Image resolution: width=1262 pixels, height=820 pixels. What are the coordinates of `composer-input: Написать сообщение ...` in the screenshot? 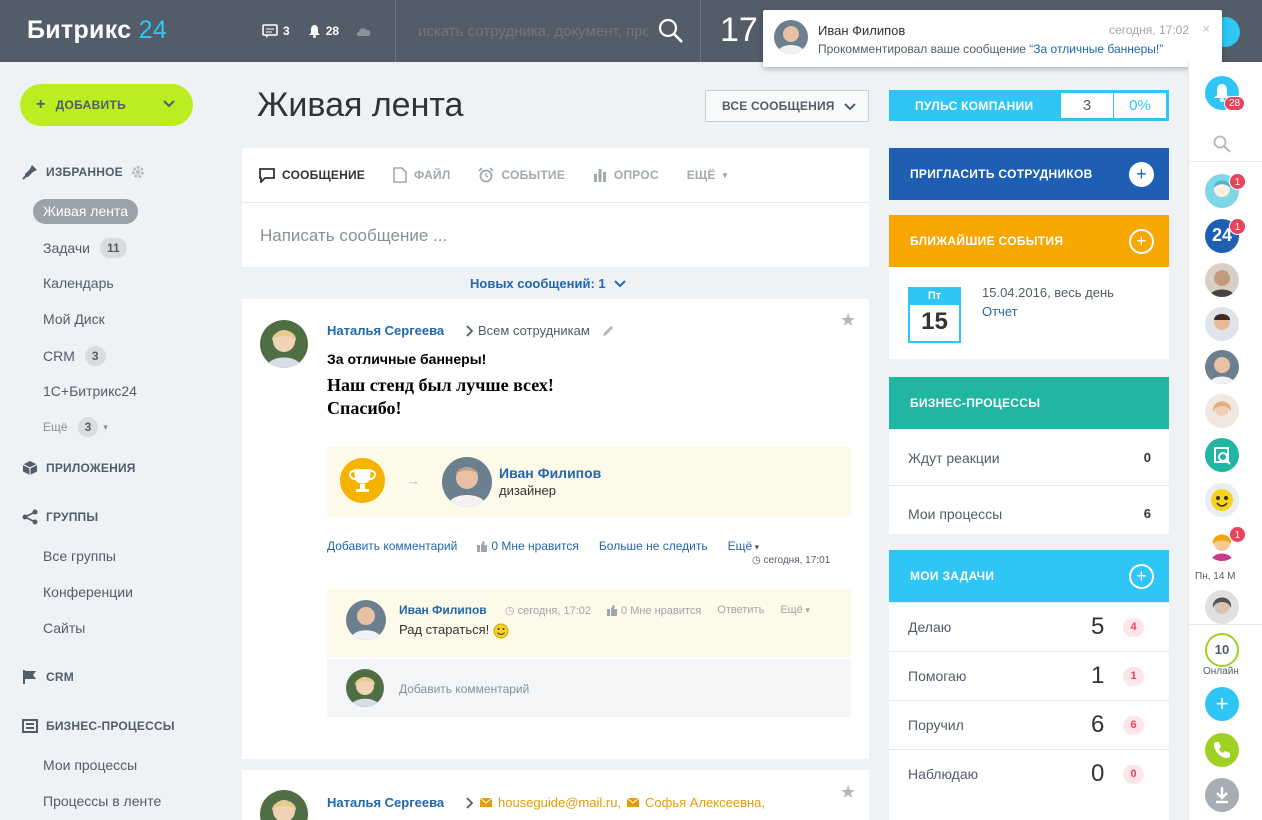 It's located at (353, 236).